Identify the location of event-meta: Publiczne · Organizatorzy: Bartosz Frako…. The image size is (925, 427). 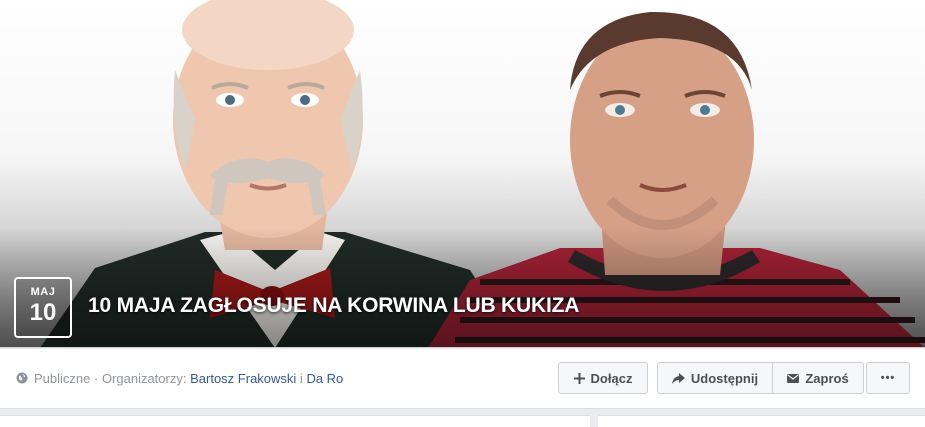
(179, 378).